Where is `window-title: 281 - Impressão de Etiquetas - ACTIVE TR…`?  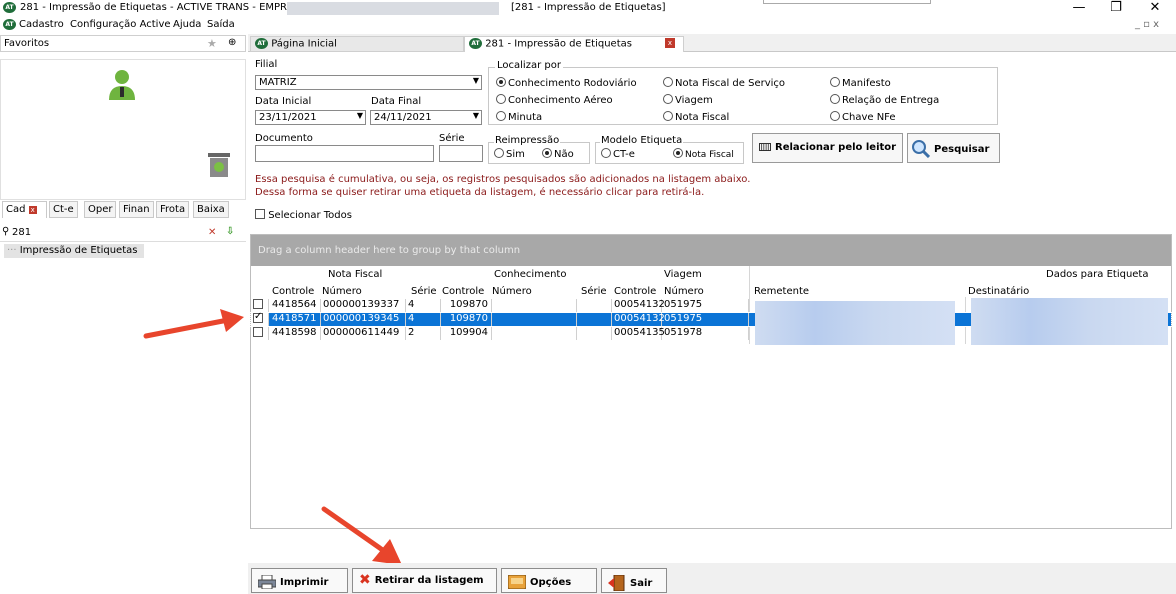 window-title: 281 - Impressão de Etiquetas - ACTIVE TR… is located at coordinates (165, 7).